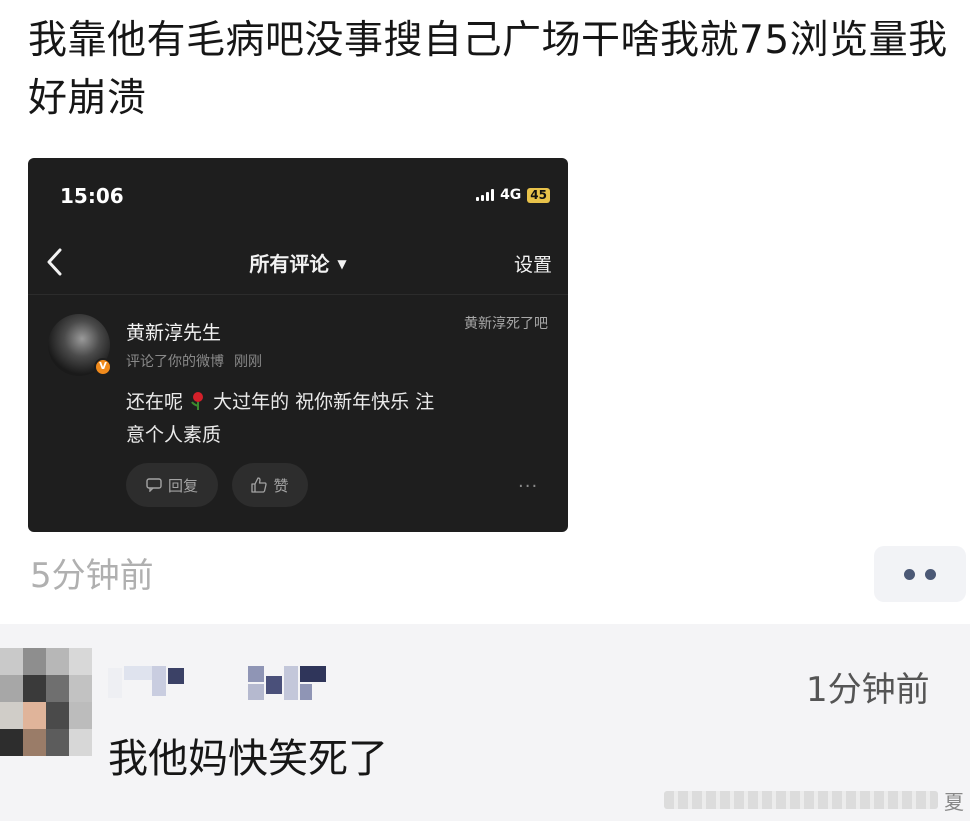  I want to click on reply-text: 我他妈快笑死了, so click(248, 759).